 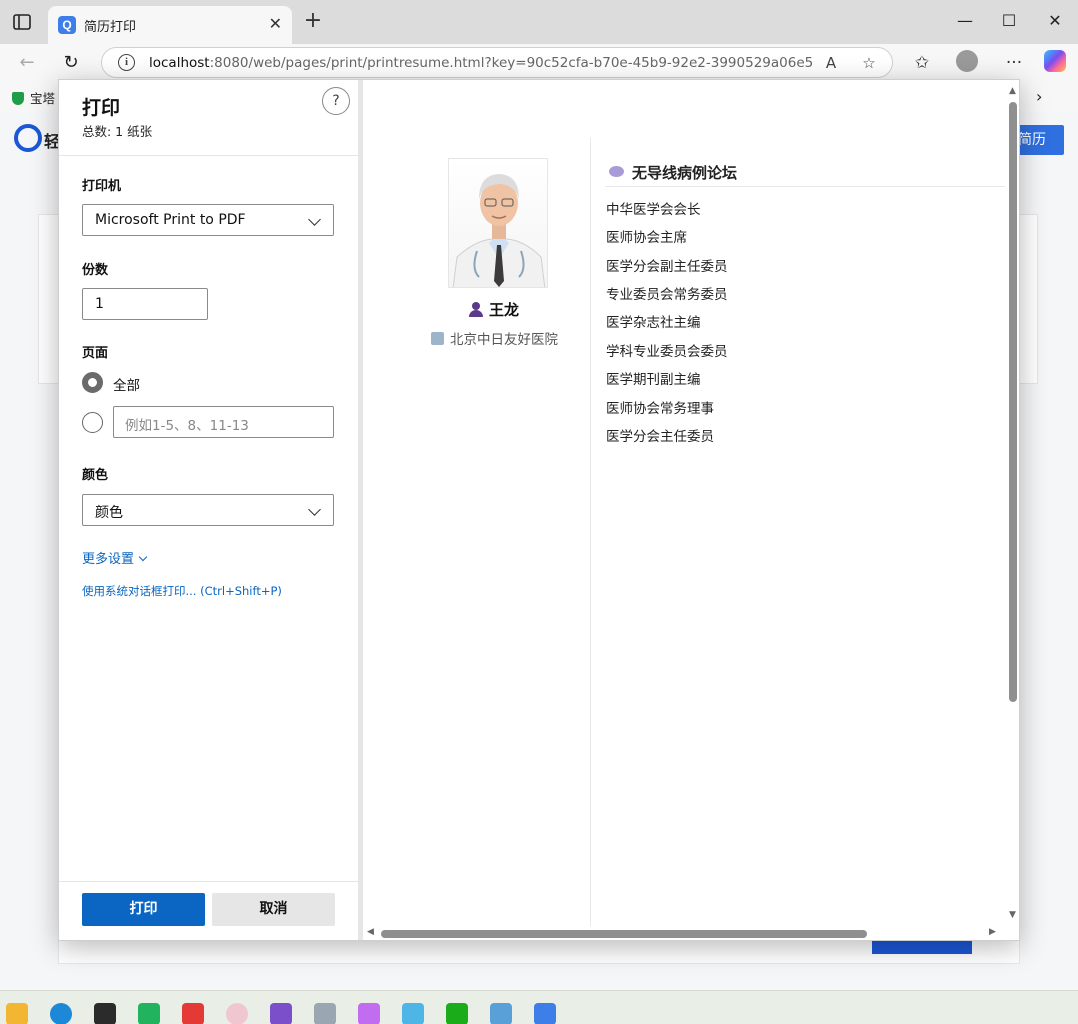 What do you see at coordinates (653, 380) in the screenshot?
I see `role-item: 医学期刊副主编` at bounding box center [653, 380].